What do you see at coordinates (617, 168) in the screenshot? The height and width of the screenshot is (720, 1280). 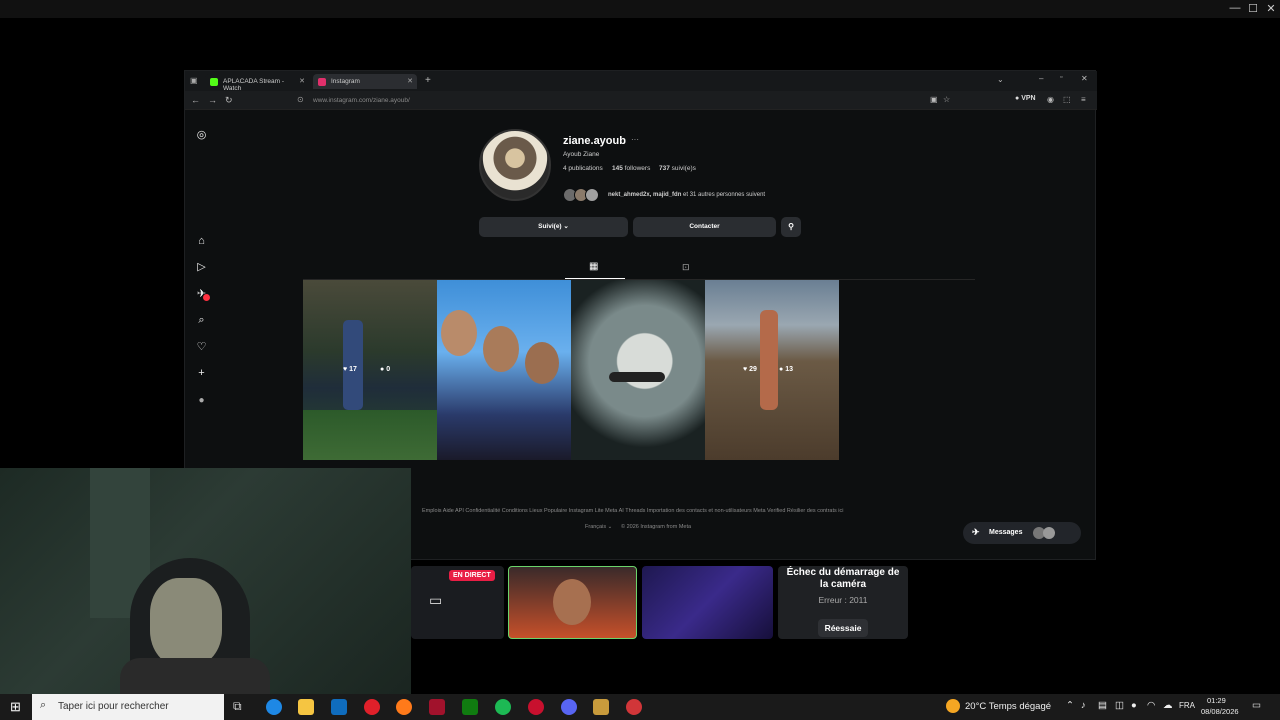 I see `followers-count: 145` at bounding box center [617, 168].